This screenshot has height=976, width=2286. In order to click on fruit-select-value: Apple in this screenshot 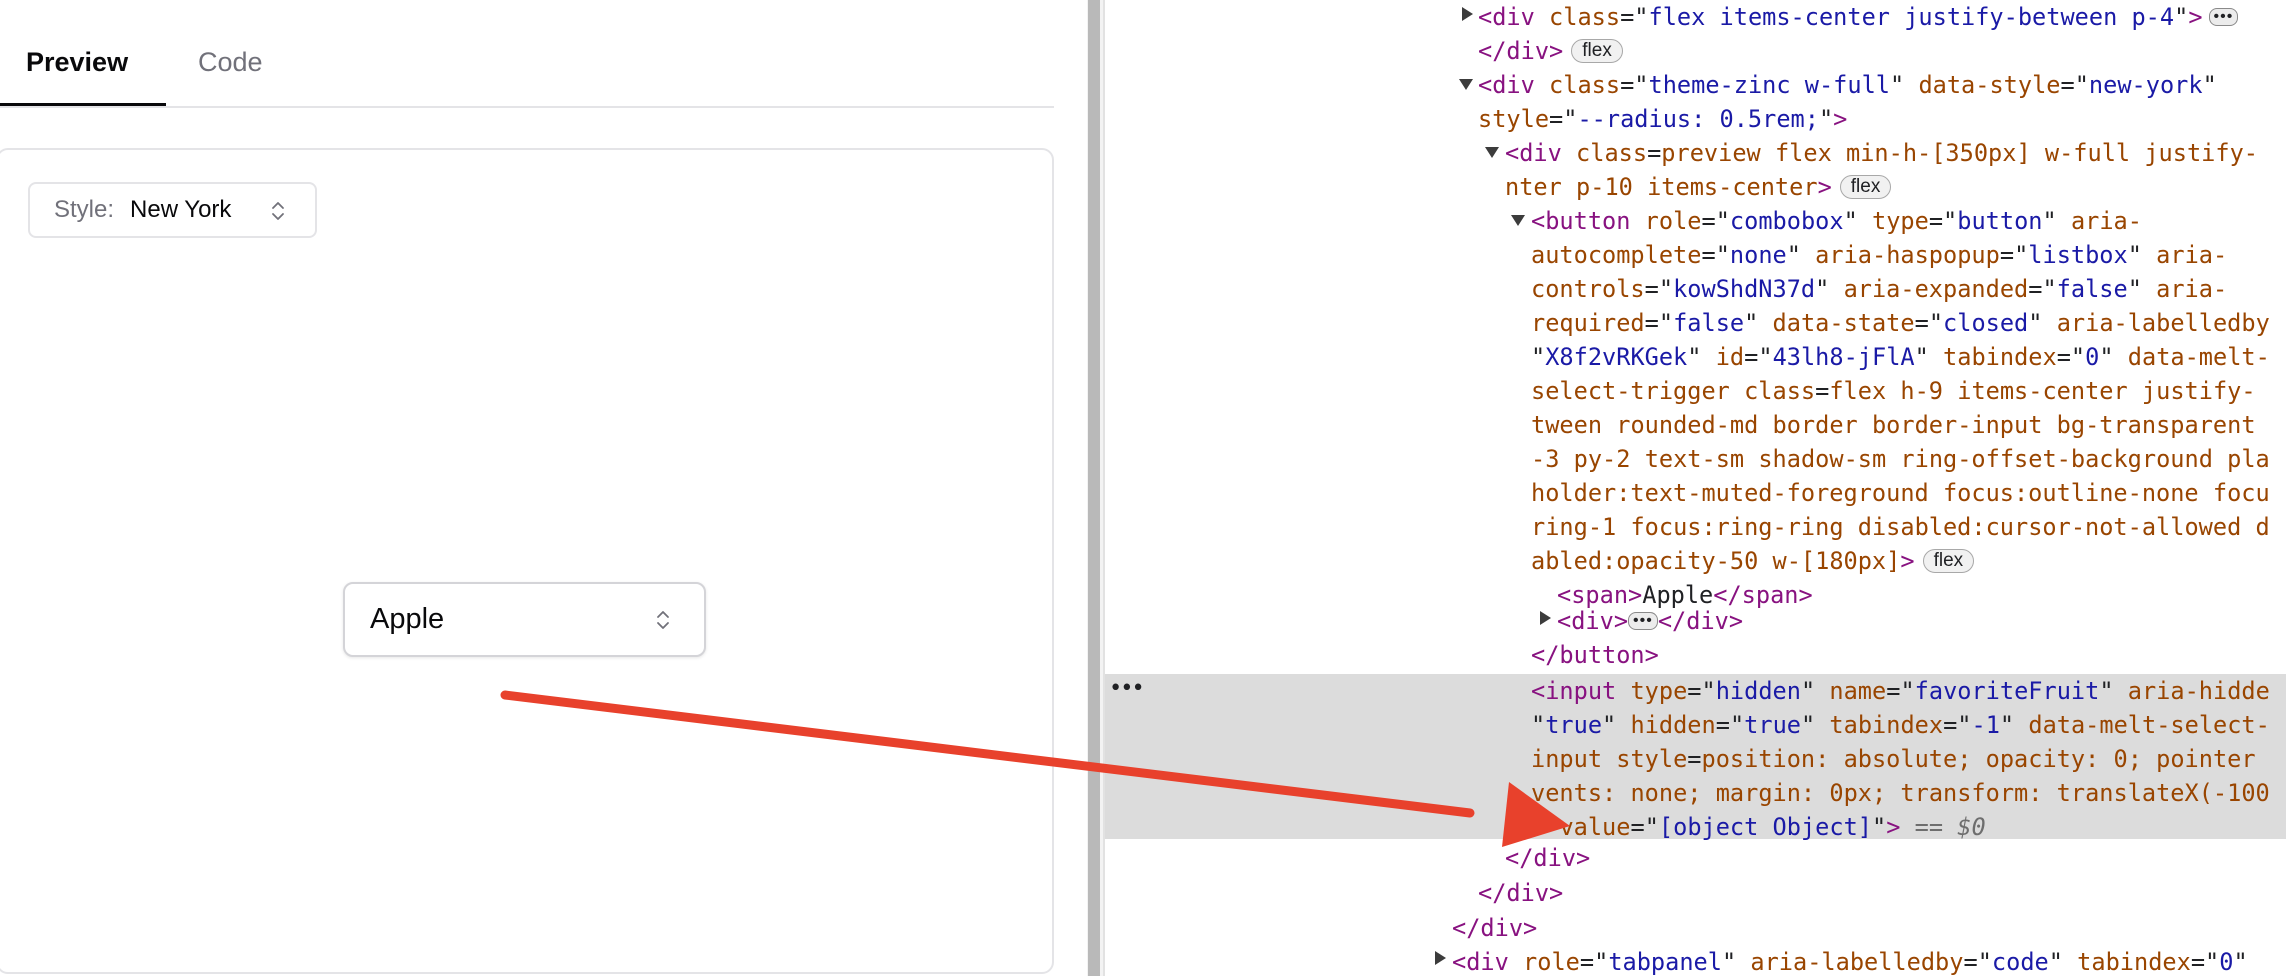, I will do `click(407, 619)`.